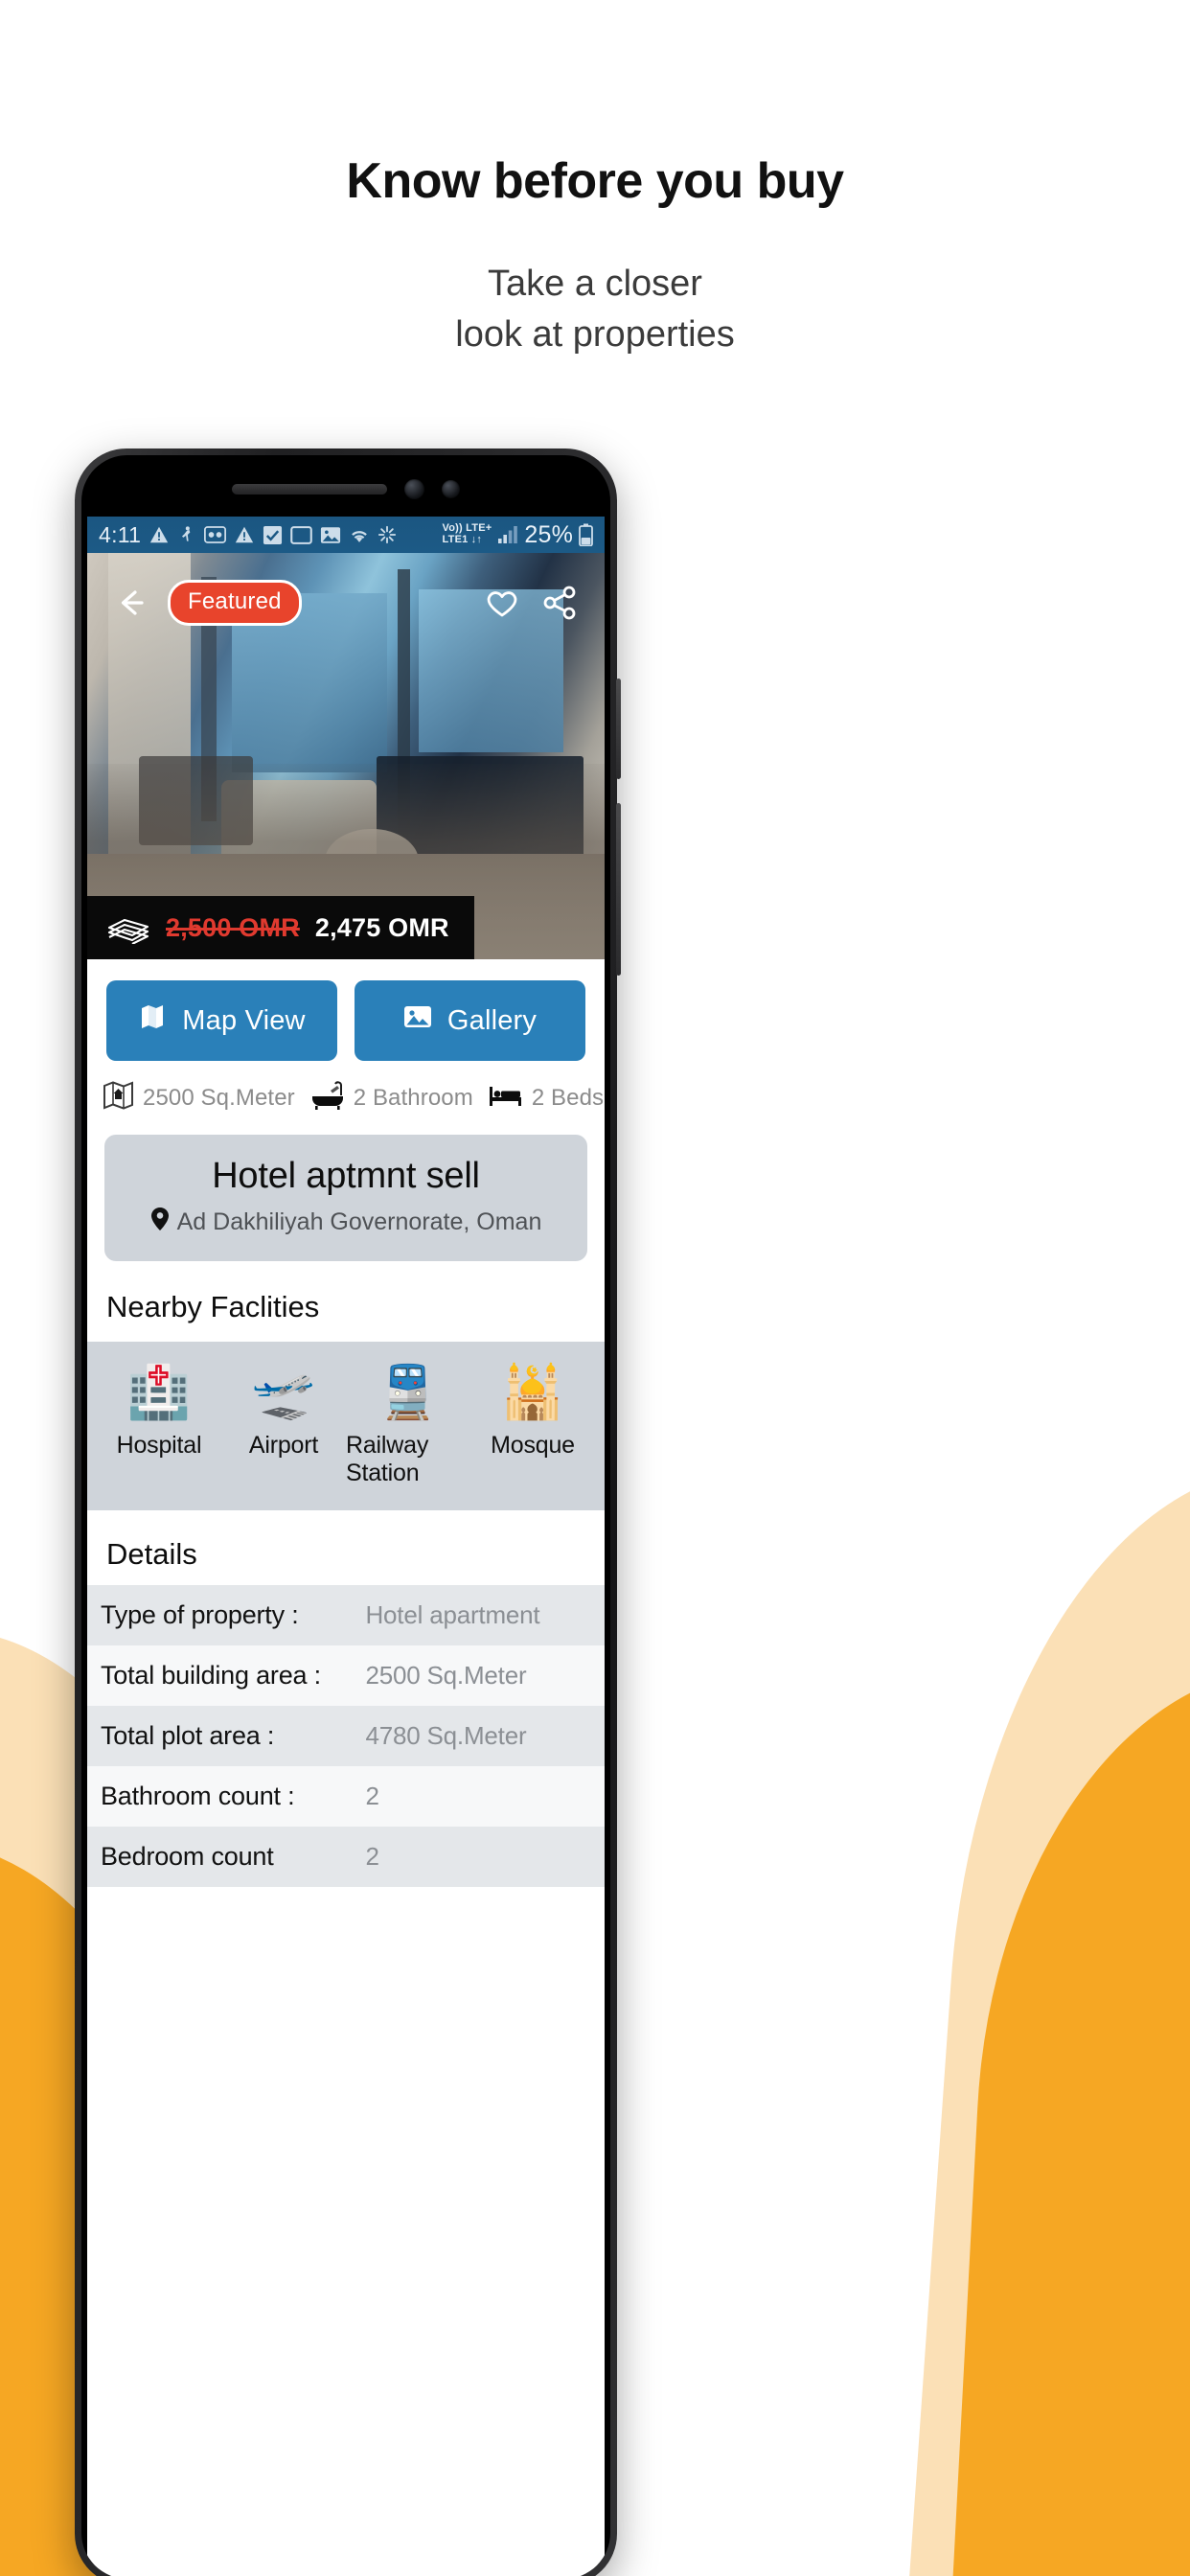 This screenshot has width=1190, height=2576. What do you see at coordinates (187, 1856) in the screenshot?
I see `detail-key: Bedroom count` at bounding box center [187, 1856].